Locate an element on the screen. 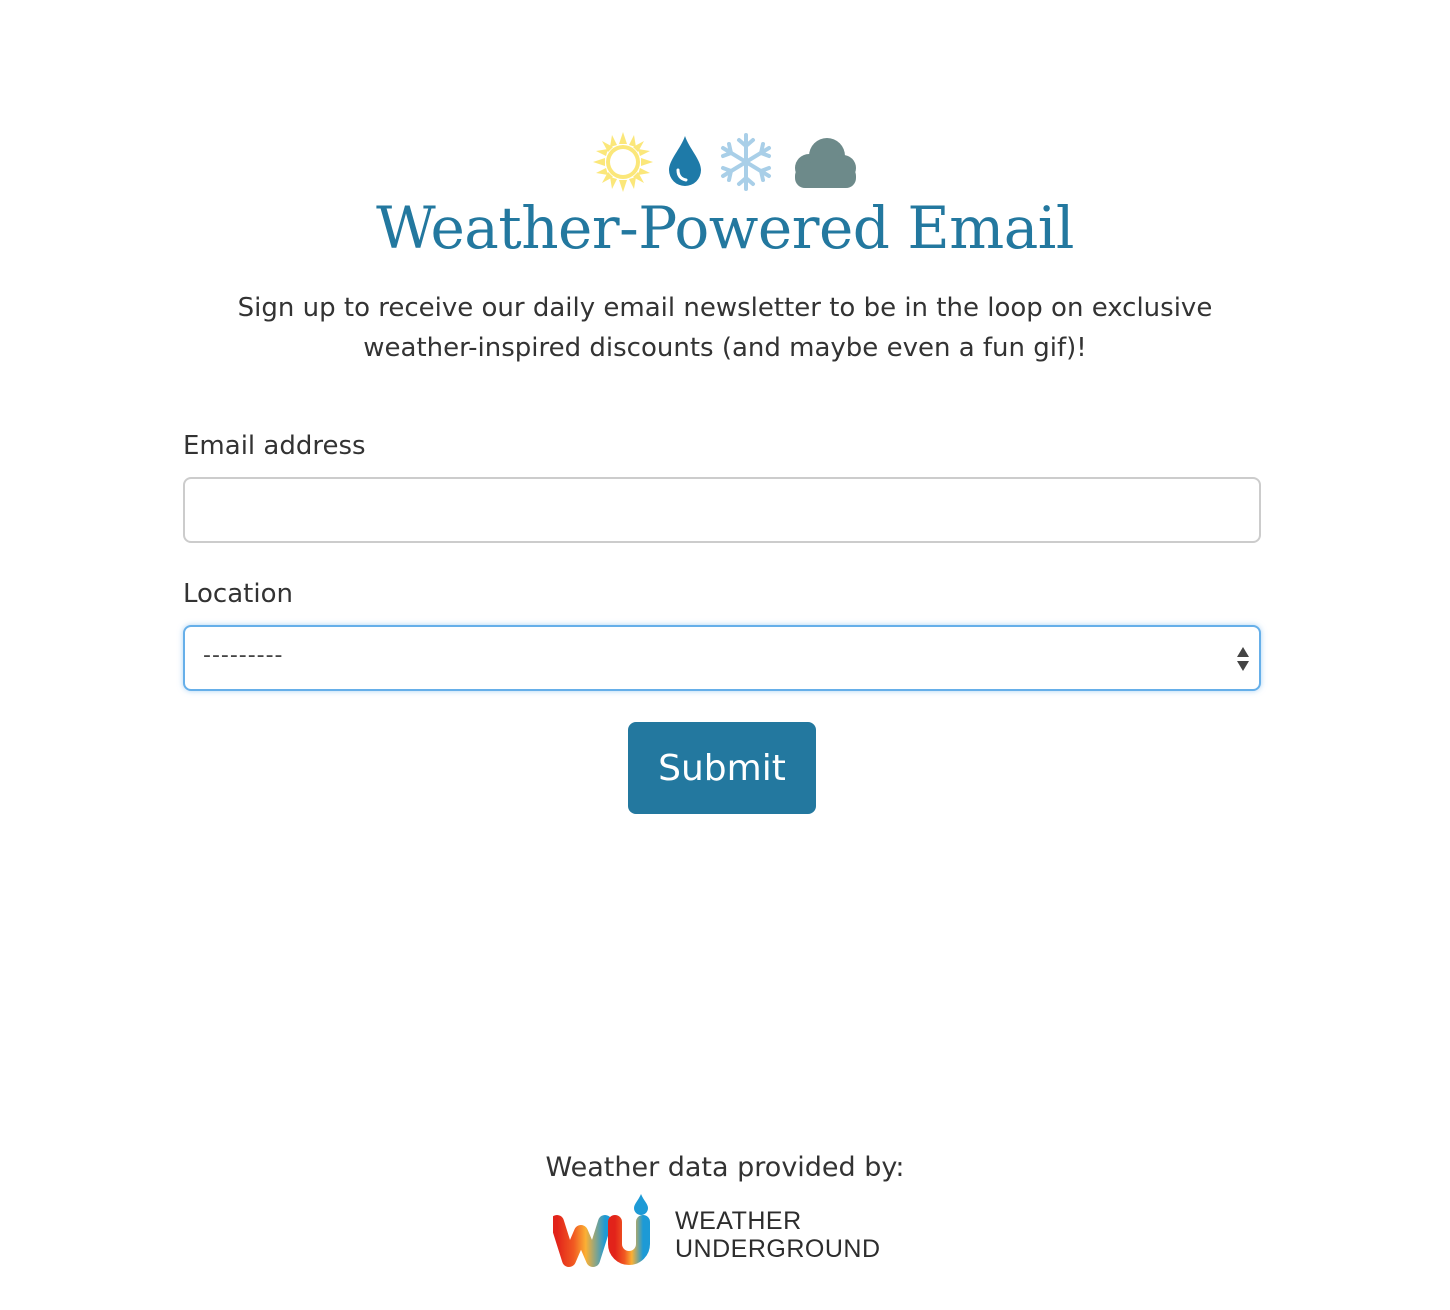  wu-logo-text: WEATHER UNDERGROUND is located at coordinates (778, 1230).